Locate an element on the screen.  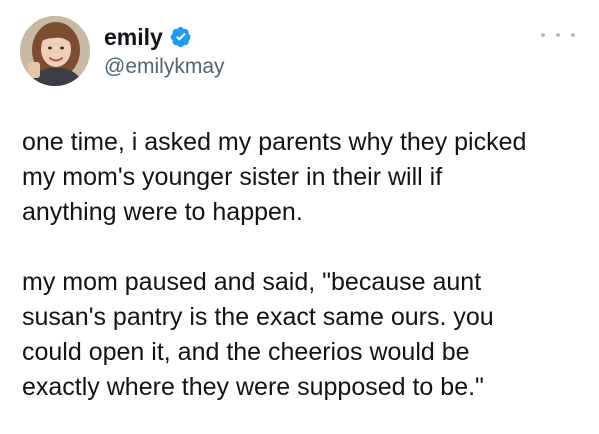
verified-badge-icon is located at coordinates (181, 37).